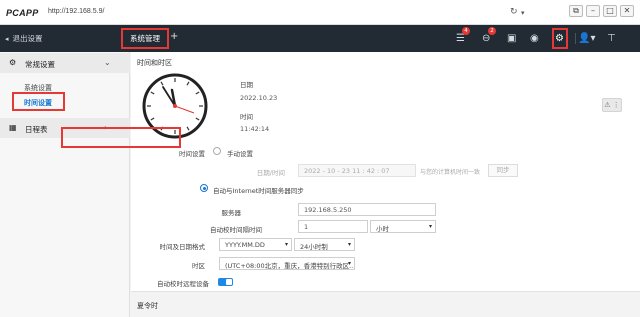  What do you see at coordinates (245, 245) in the screenshot?
I see `date-format-value: YYYY.MM.DD` at bounding box center [245, 245].